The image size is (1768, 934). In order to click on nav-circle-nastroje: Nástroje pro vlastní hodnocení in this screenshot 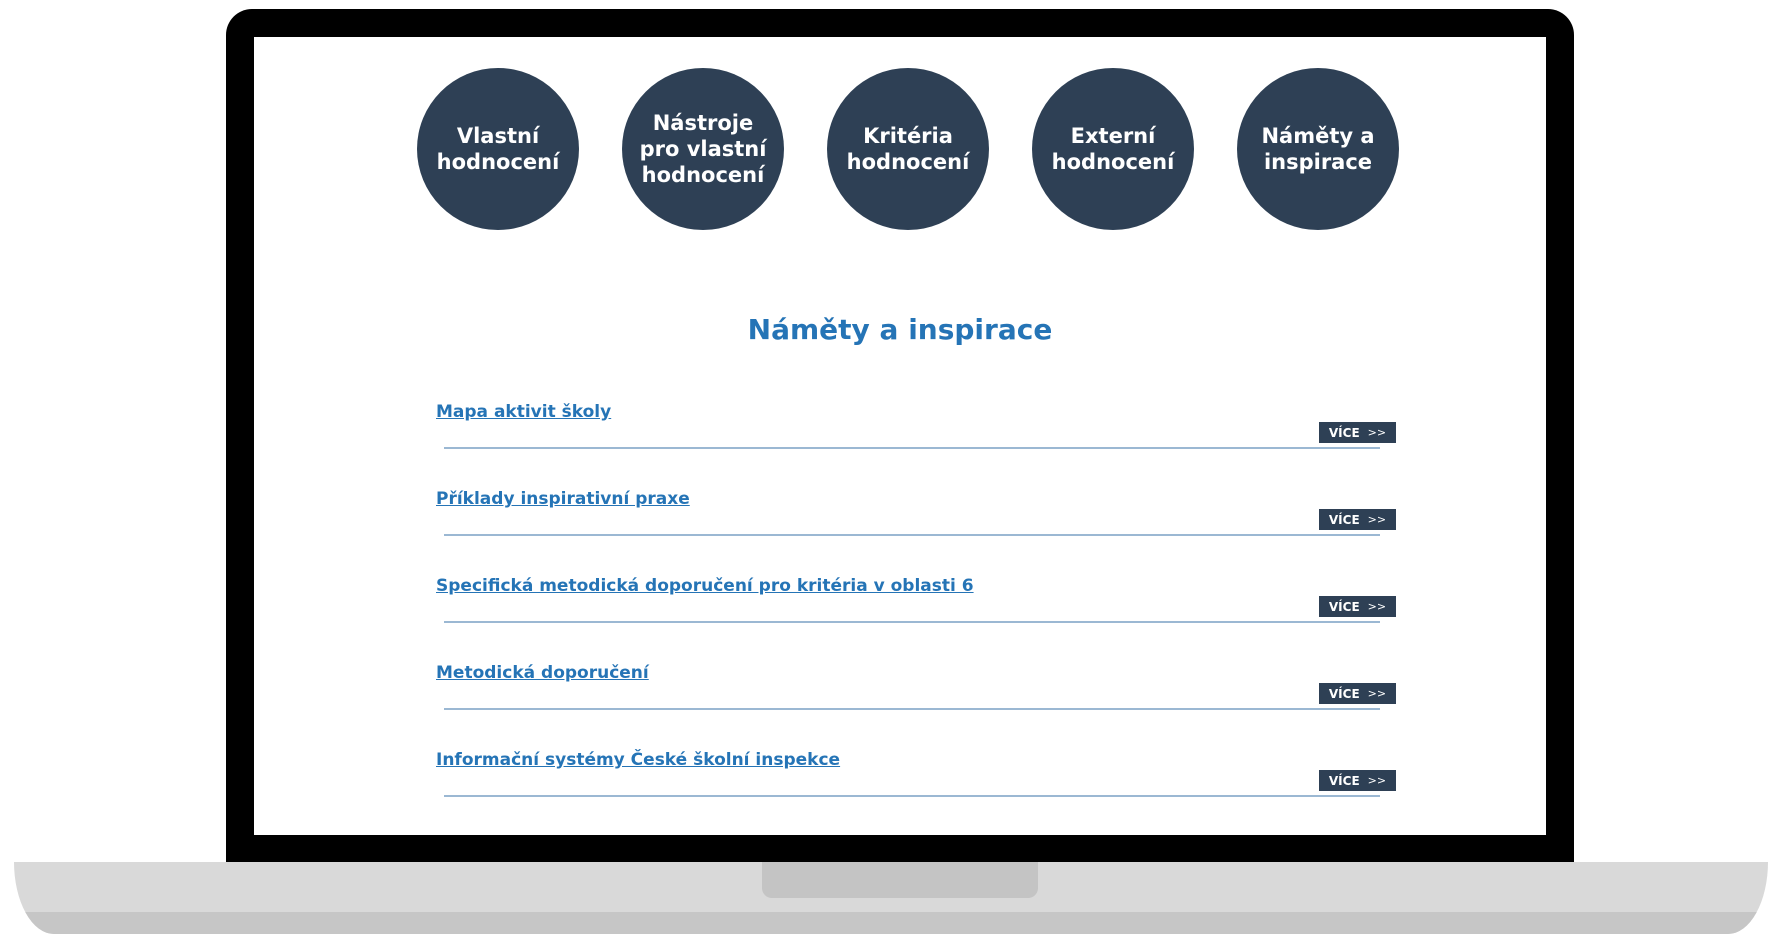, I will do `click(703, 149)`.